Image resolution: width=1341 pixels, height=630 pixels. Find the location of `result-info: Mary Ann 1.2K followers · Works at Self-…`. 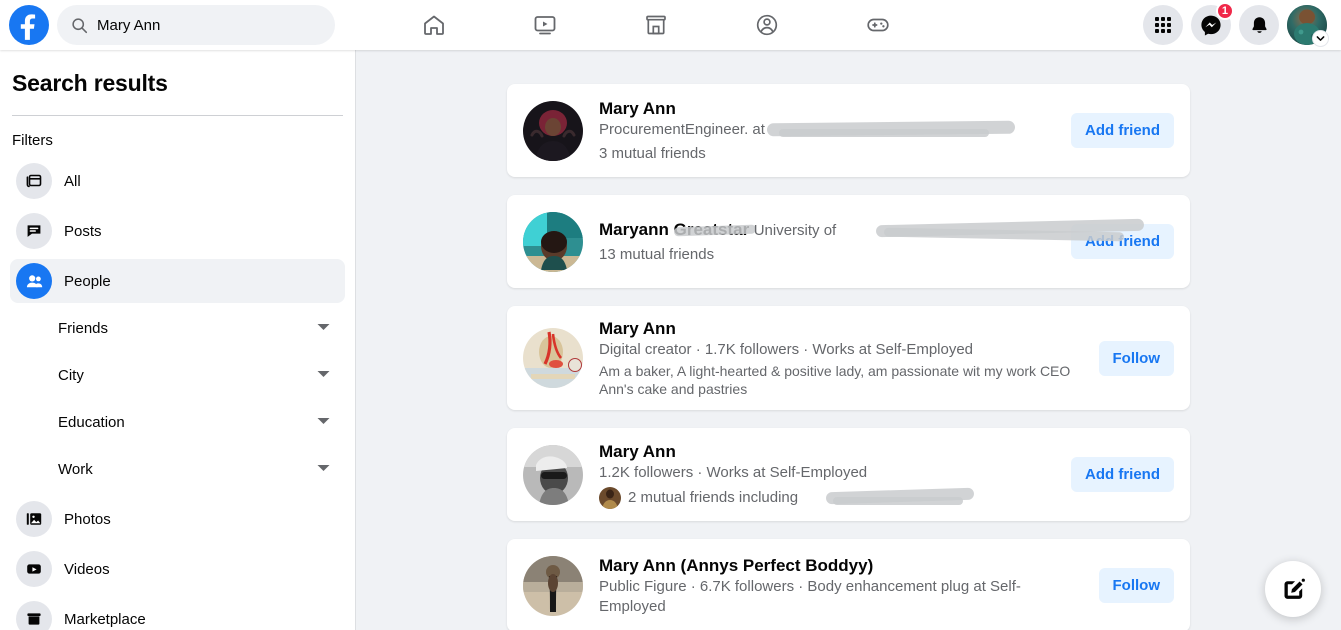

result-info: Mary Ann 1.2K followers · Works at Self-… is located at coordinates (827, 475).